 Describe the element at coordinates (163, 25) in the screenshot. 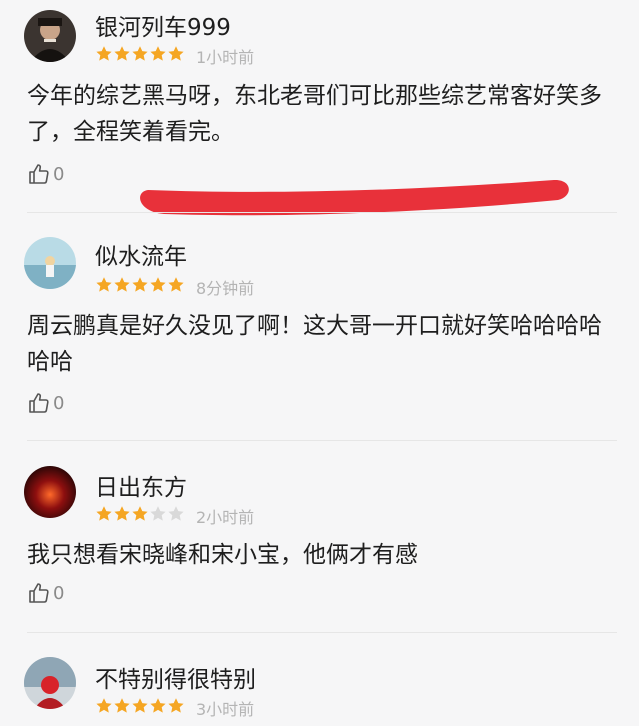

I see `username: 银河列车999` at that location.